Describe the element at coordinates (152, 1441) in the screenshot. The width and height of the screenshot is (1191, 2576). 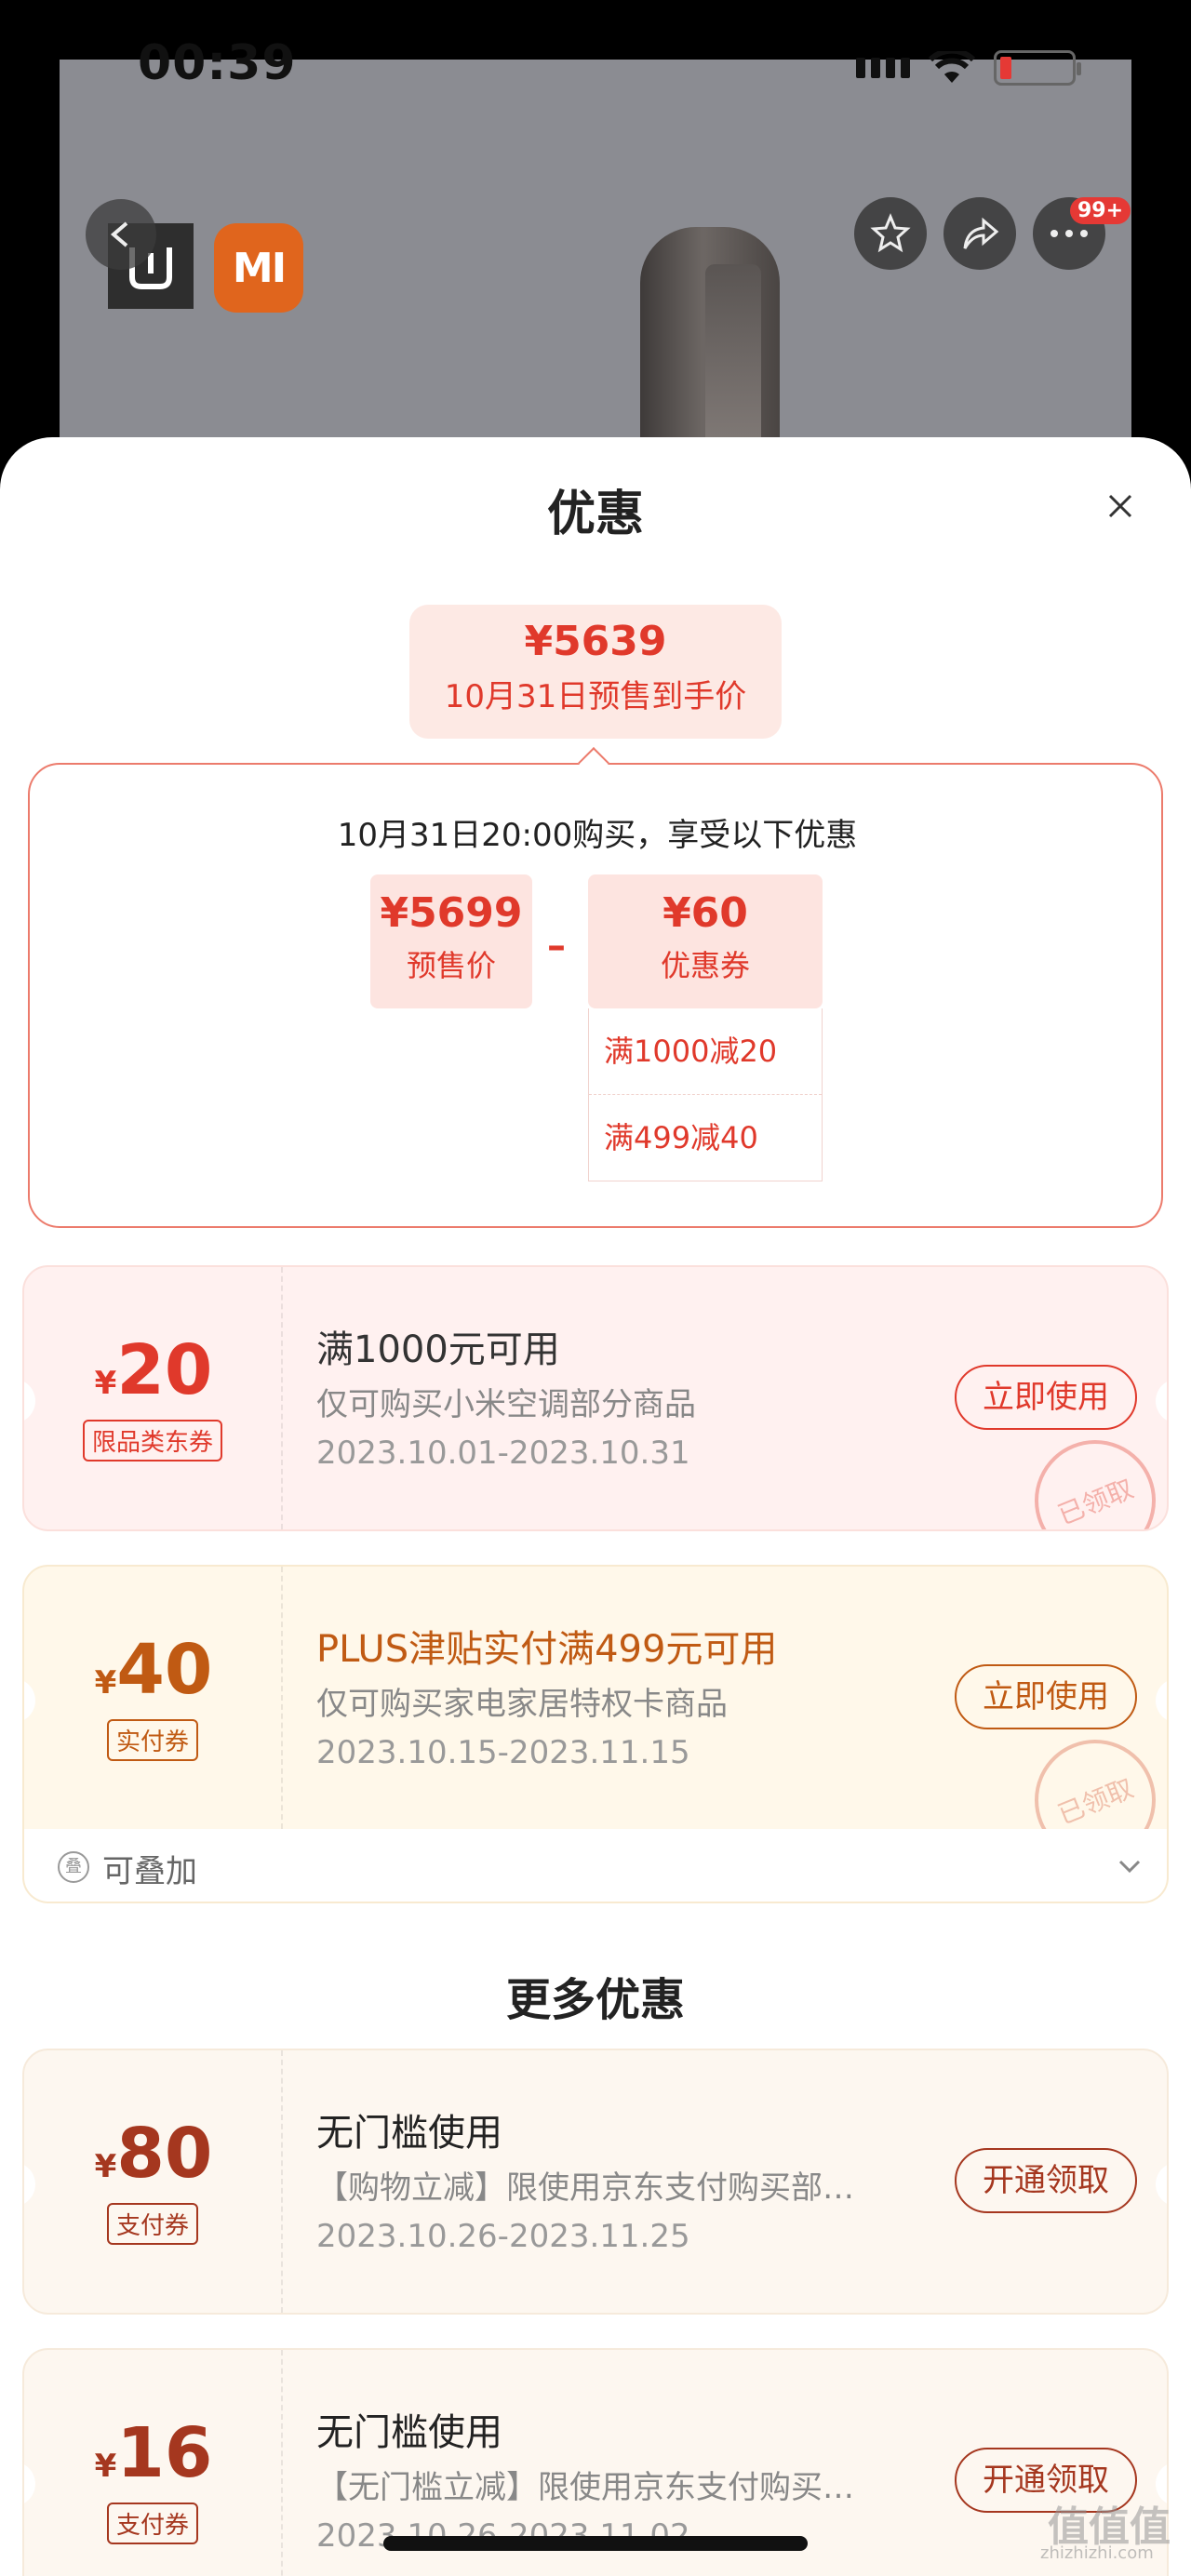
I see `coupon-type-tag: 限品类东券` at that location.